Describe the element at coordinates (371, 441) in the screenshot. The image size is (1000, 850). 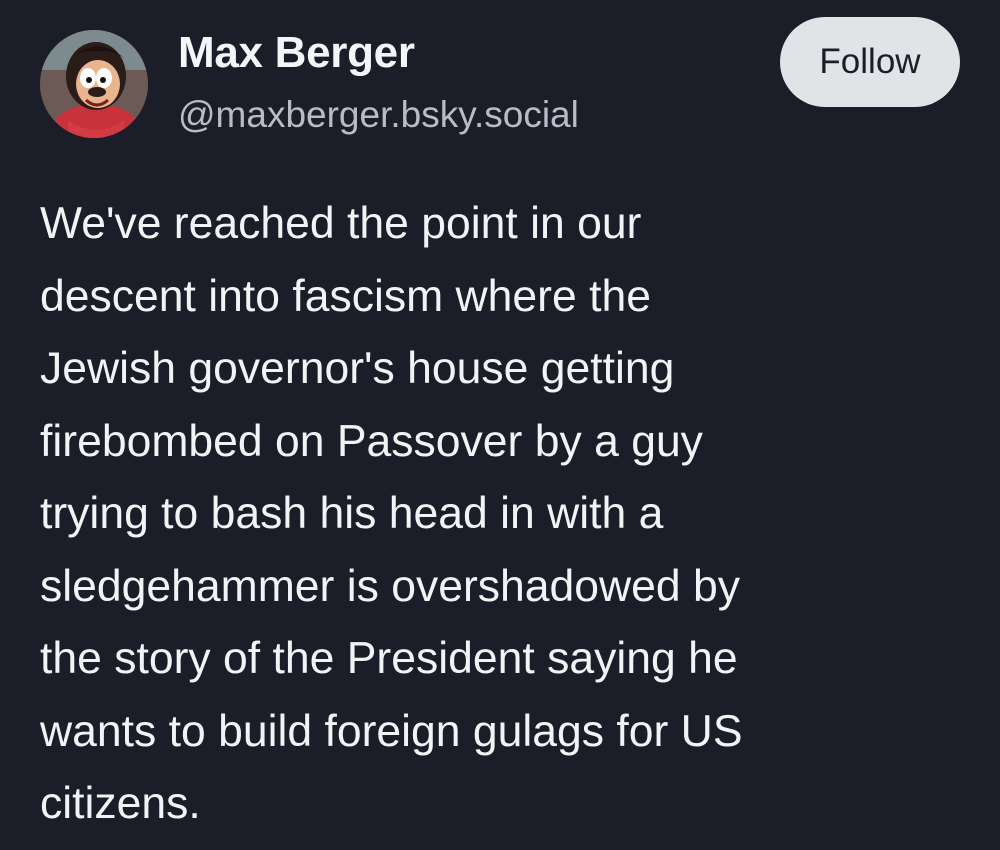
I see `post-text-line: firebombed on Passover by a guy` at that location.